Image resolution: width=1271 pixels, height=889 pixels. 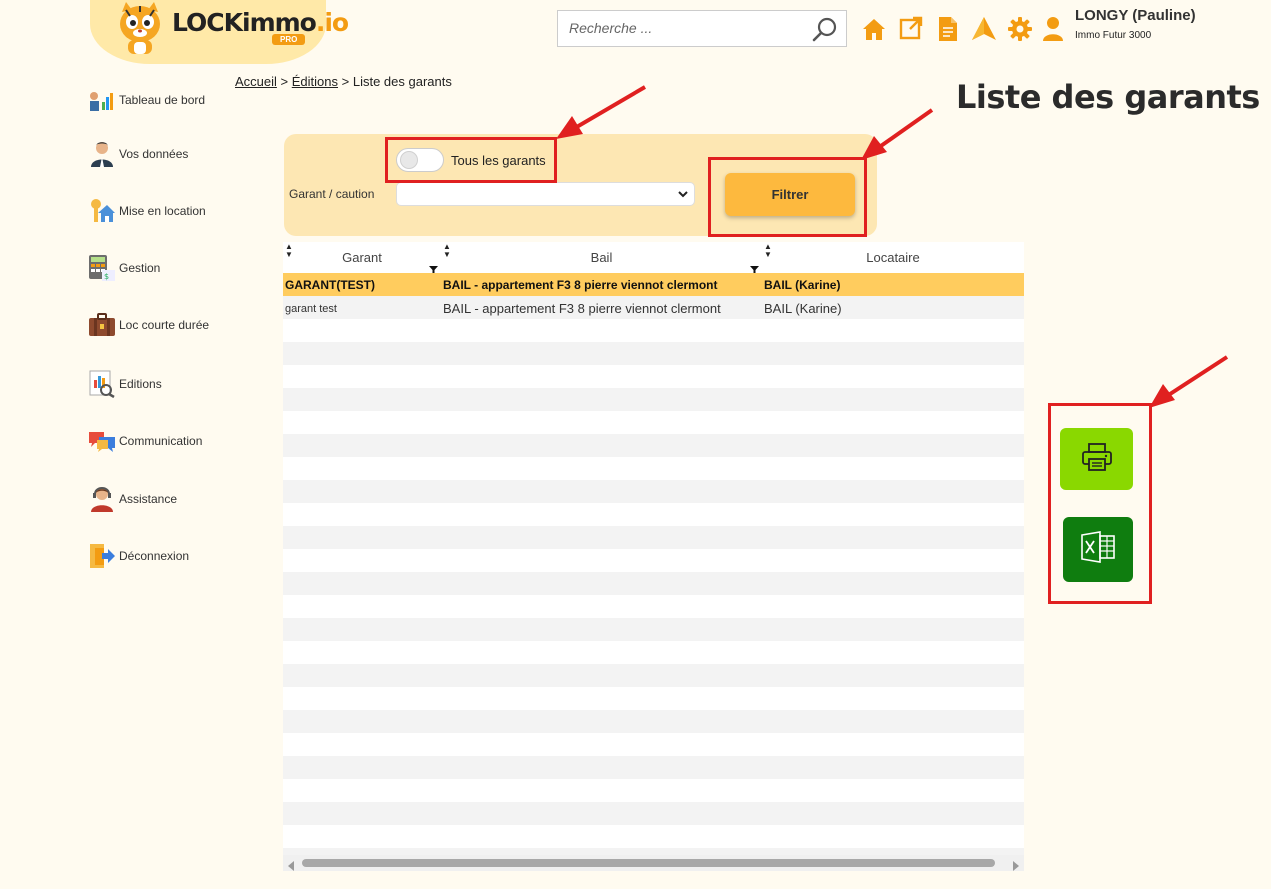 What do you see at coordinates (545, 194) in the screenshot?
I see `guarantor-select` at bounding box center [545, 194].